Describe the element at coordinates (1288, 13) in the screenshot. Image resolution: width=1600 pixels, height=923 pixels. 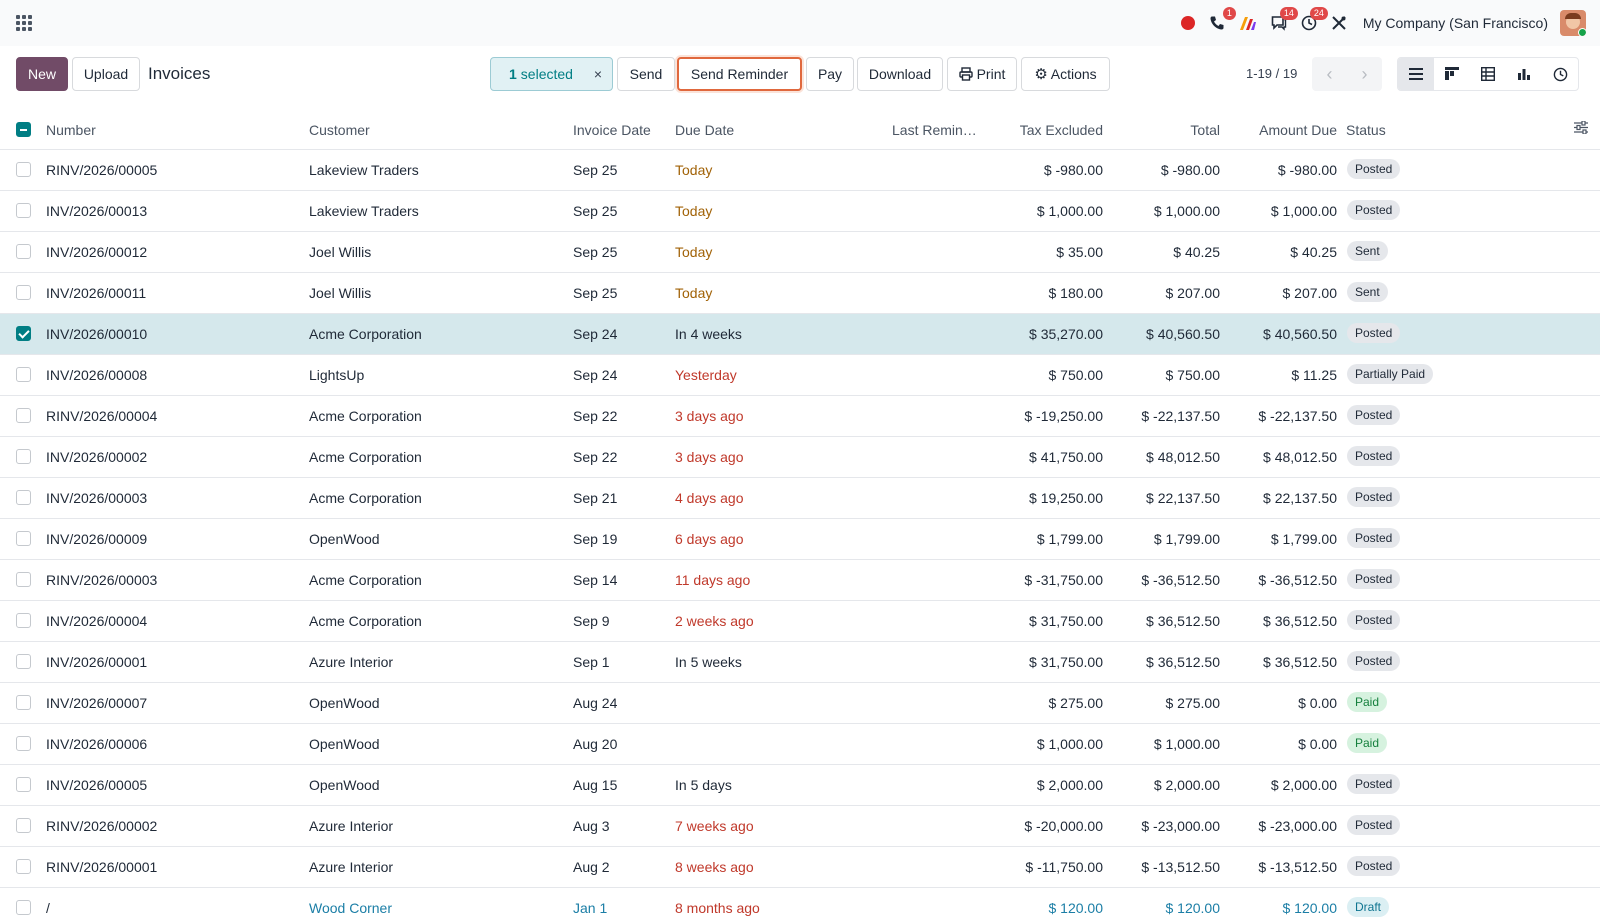
I see `messages-badge: 14` at that location.